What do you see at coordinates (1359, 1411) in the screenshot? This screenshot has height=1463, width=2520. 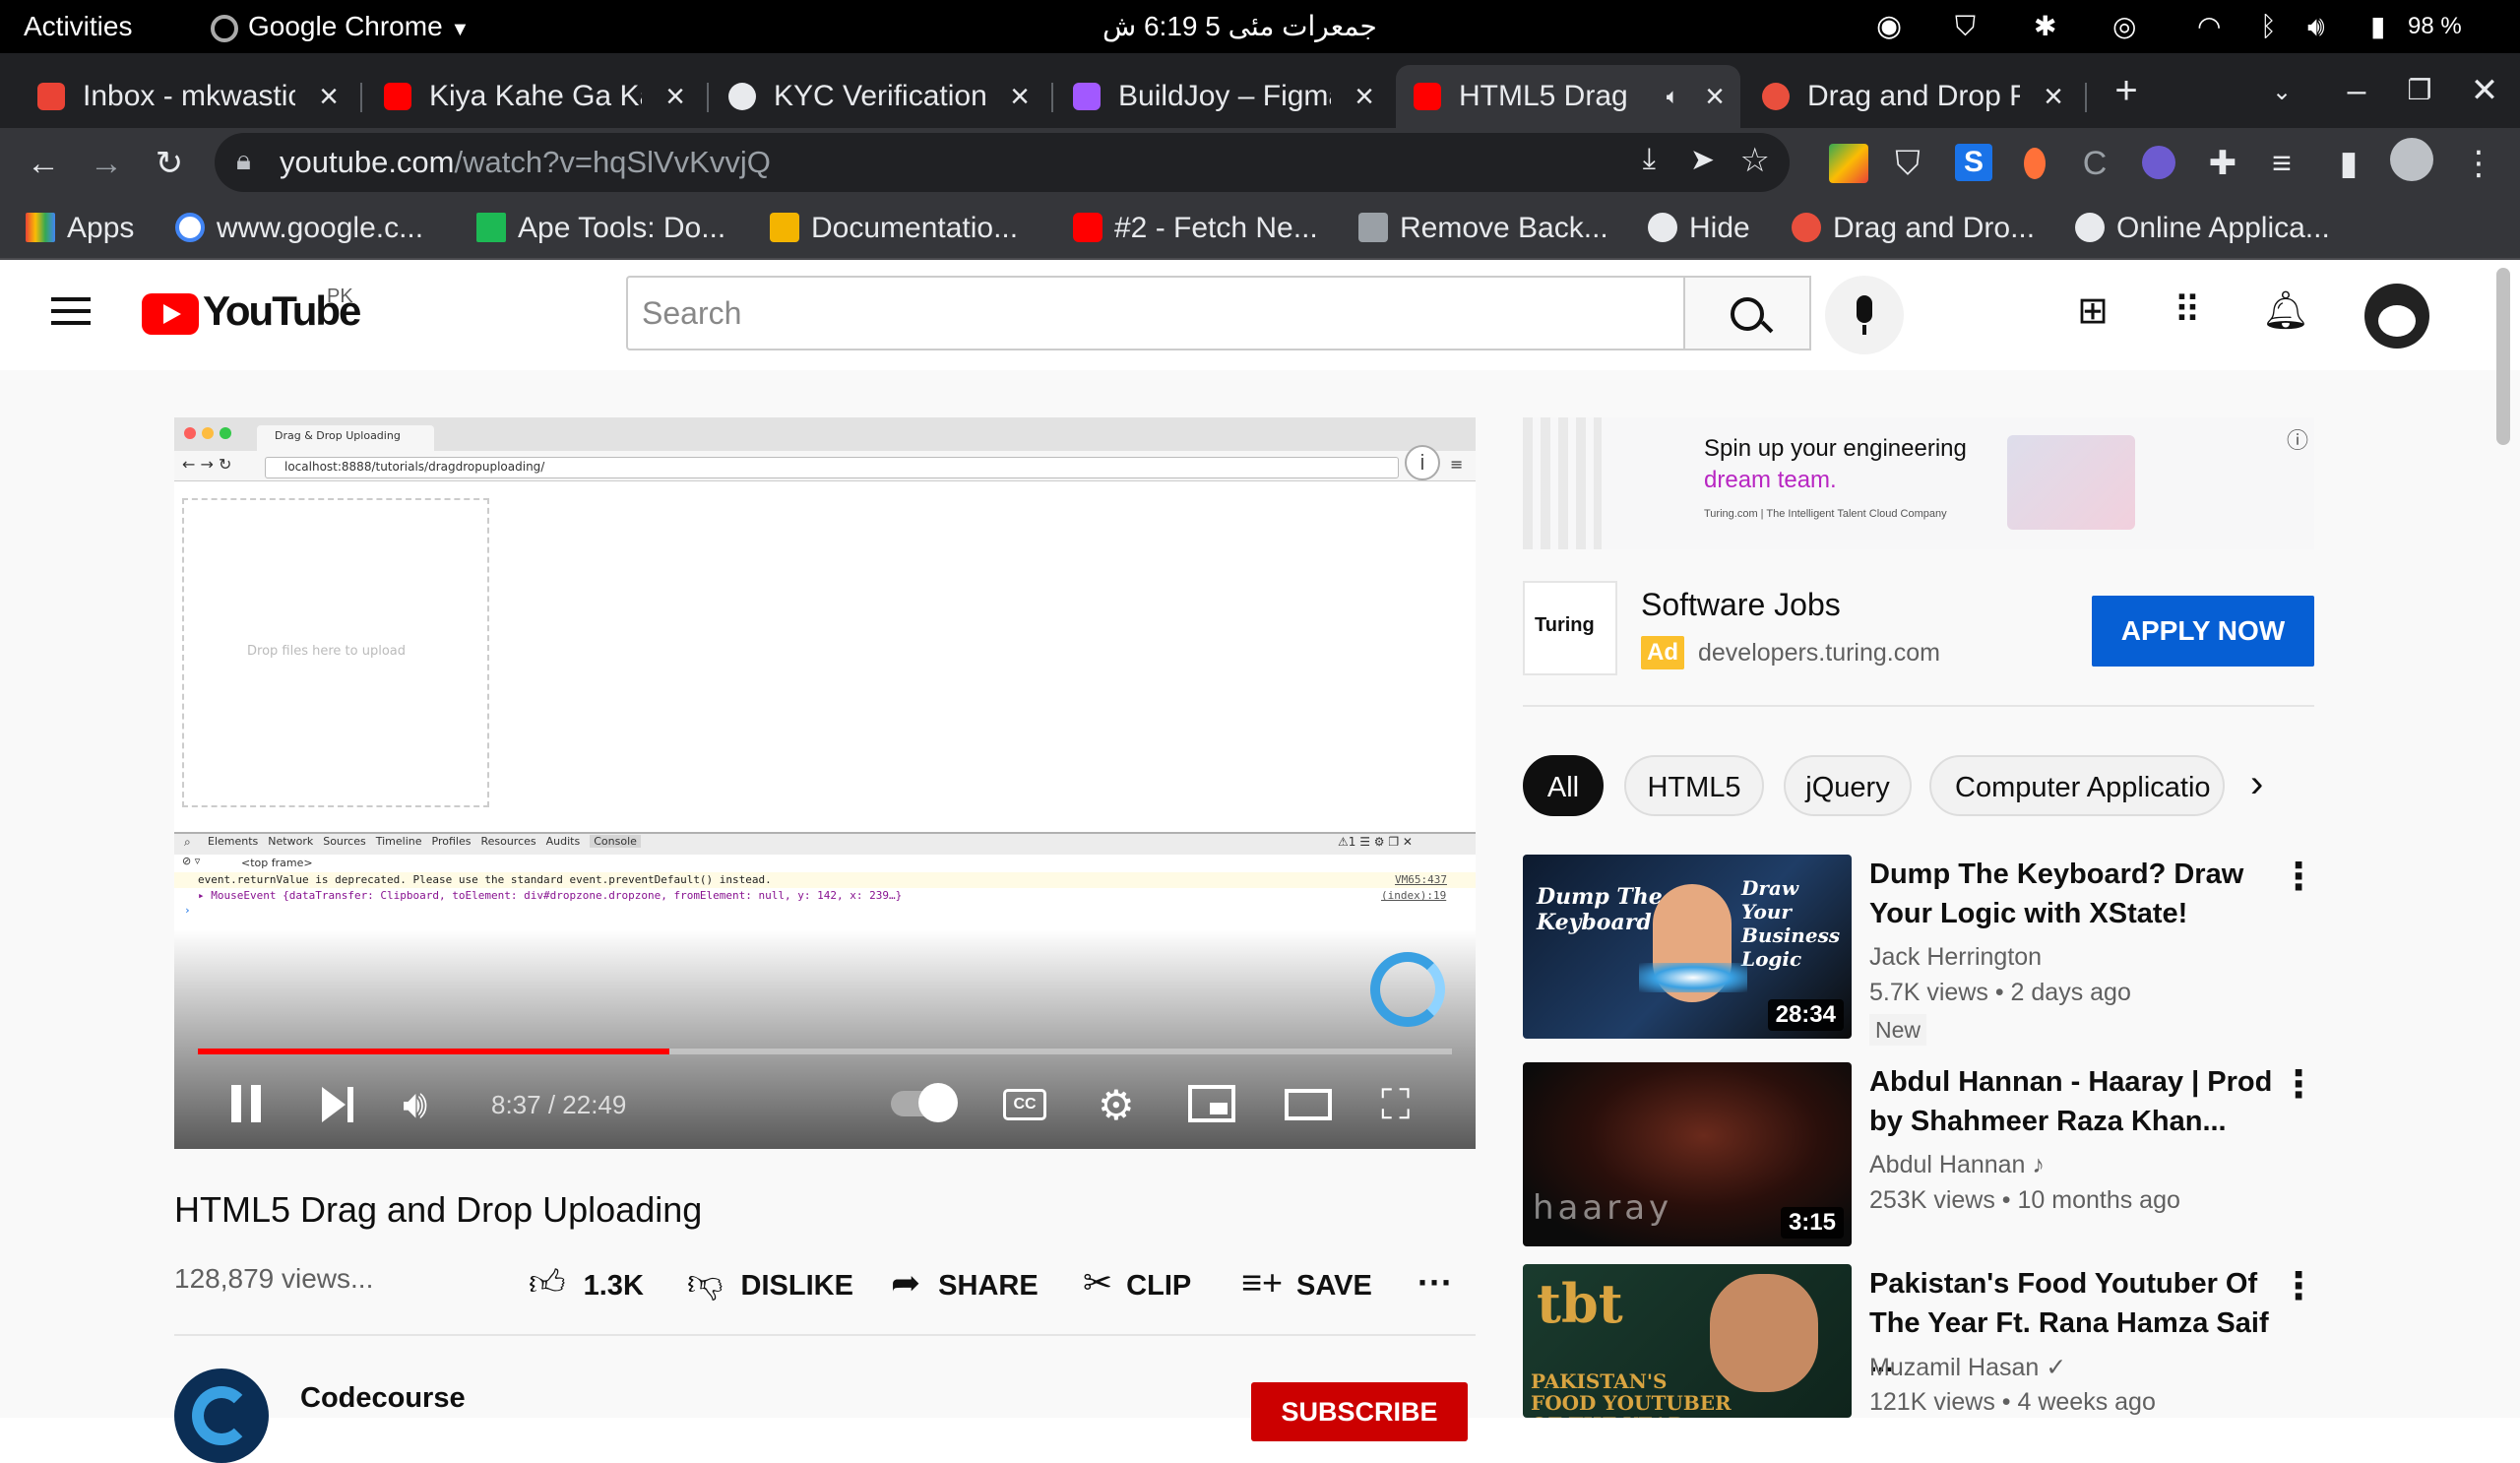 I see `subscribe-button: SUBSCRIBE` at bounding box center [1359, 1411].